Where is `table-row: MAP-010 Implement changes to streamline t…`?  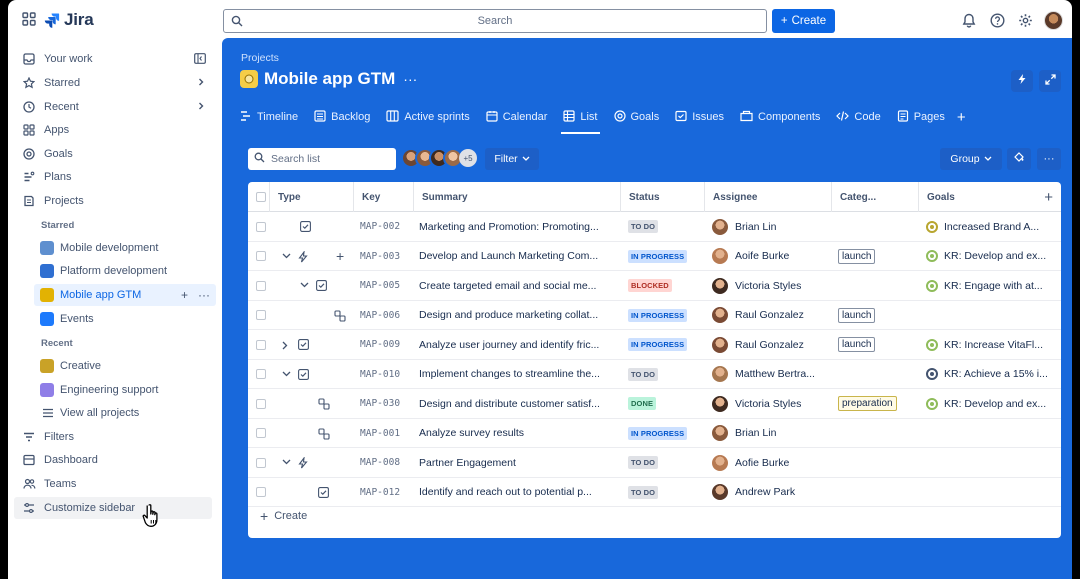 table-row: MAP-010 Implement changes to streamline t… is located at coordinates (654, 375).